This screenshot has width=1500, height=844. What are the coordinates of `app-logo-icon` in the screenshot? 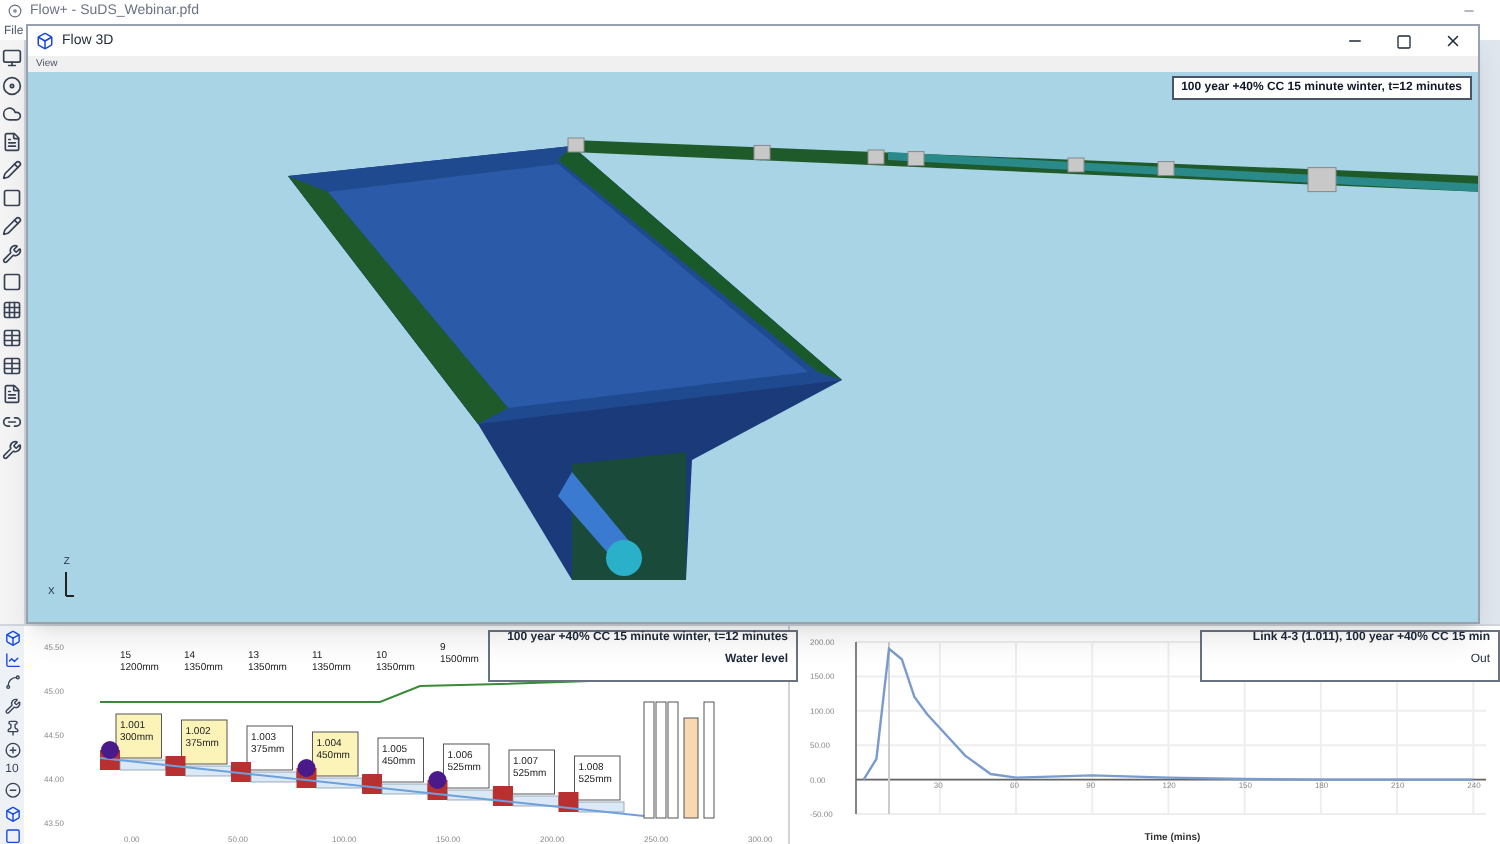 It's located at (15, 11).